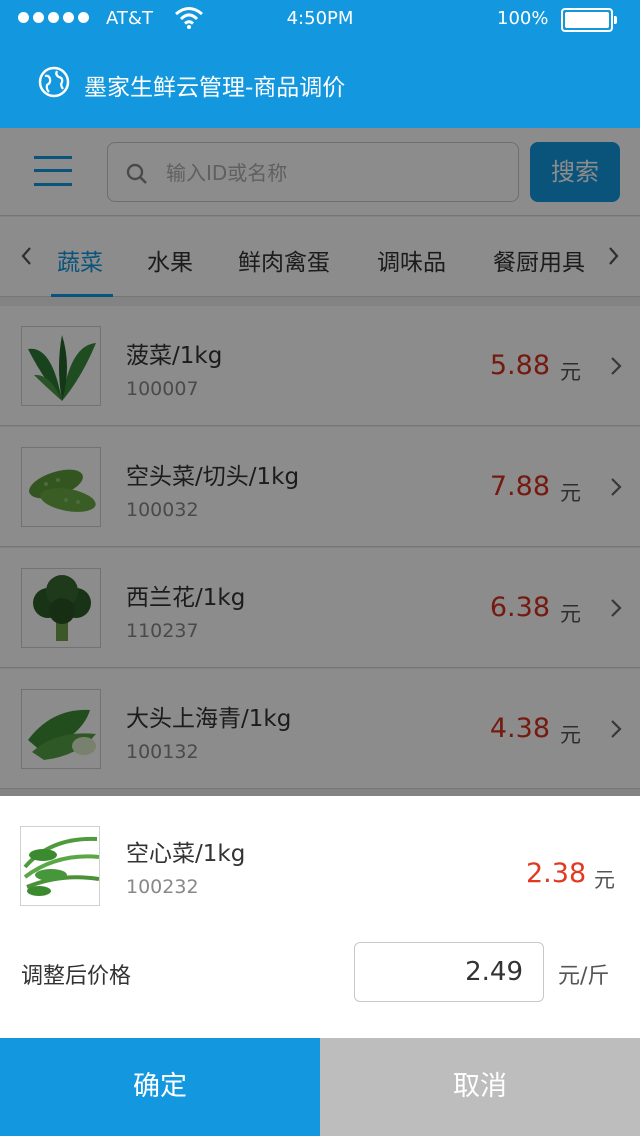  I want to click on battery-percent: 100%, so click(523, 18).